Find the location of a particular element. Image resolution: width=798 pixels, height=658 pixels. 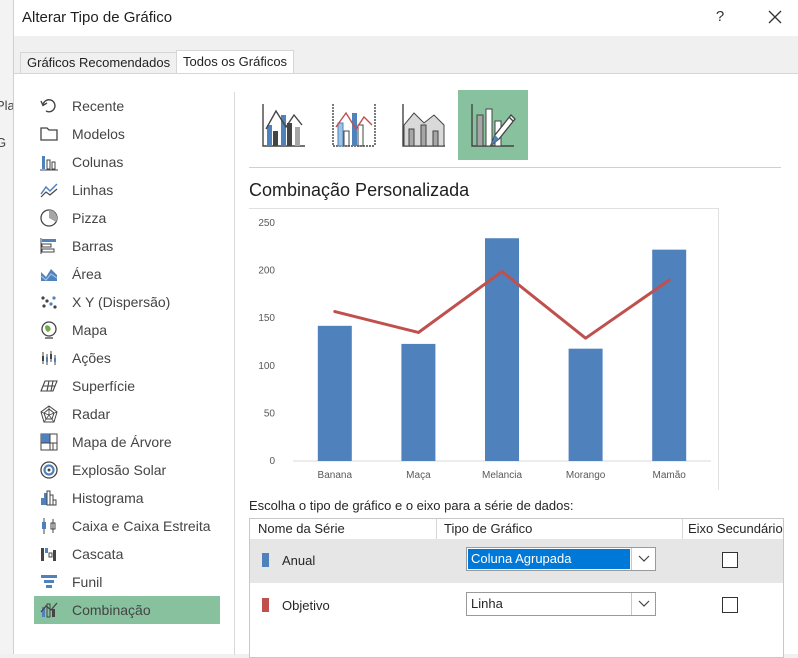

header-series-name: Nome da Série is located at coordinates (301, 528).